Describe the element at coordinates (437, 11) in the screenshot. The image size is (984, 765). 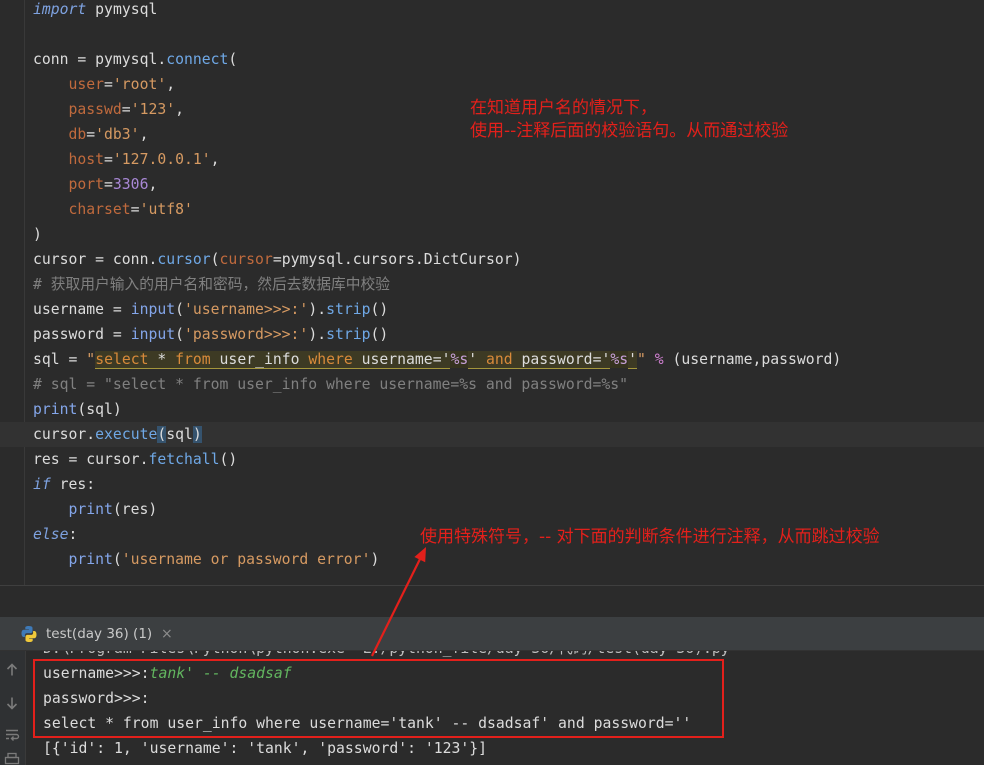
I see `code-line: import pymysql` at that location.